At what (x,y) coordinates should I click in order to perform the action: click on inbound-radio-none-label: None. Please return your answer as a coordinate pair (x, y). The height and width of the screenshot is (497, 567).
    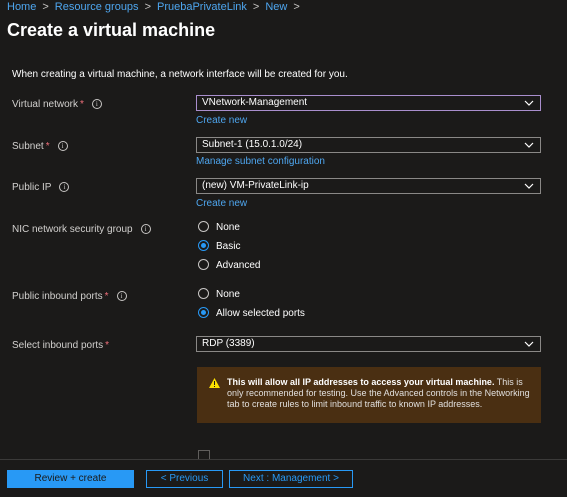
    Looking at the image, I should click on (228, 294).